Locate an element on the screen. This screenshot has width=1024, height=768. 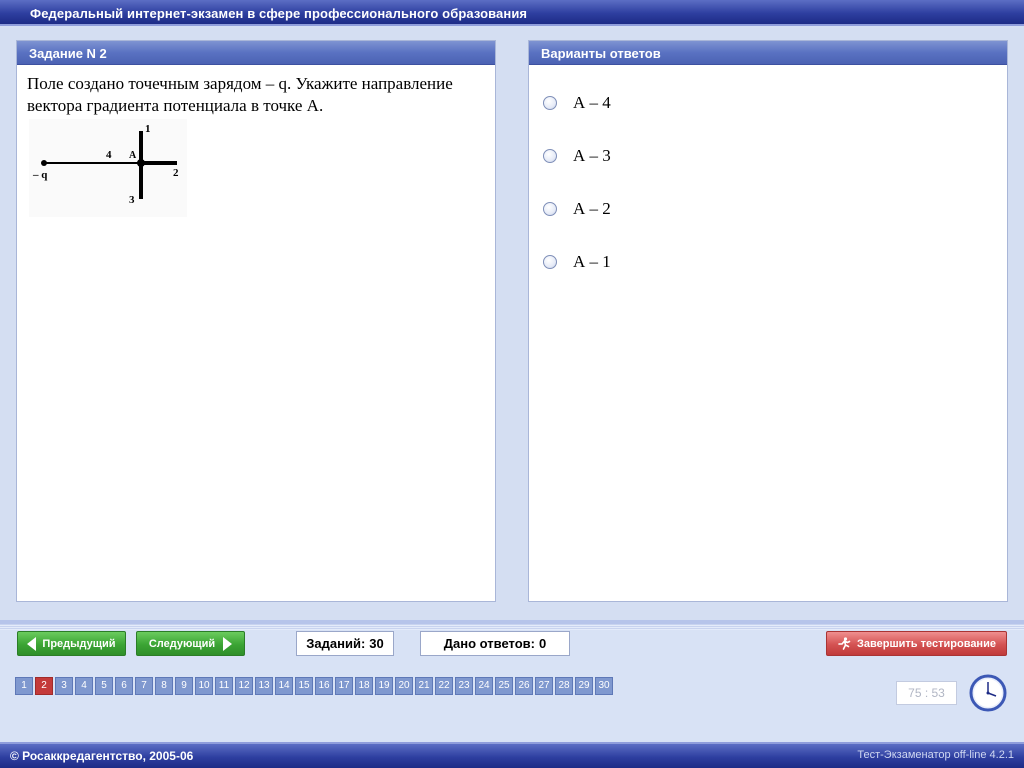
direction-2-label: 2 is located at coordinates (176, 173).